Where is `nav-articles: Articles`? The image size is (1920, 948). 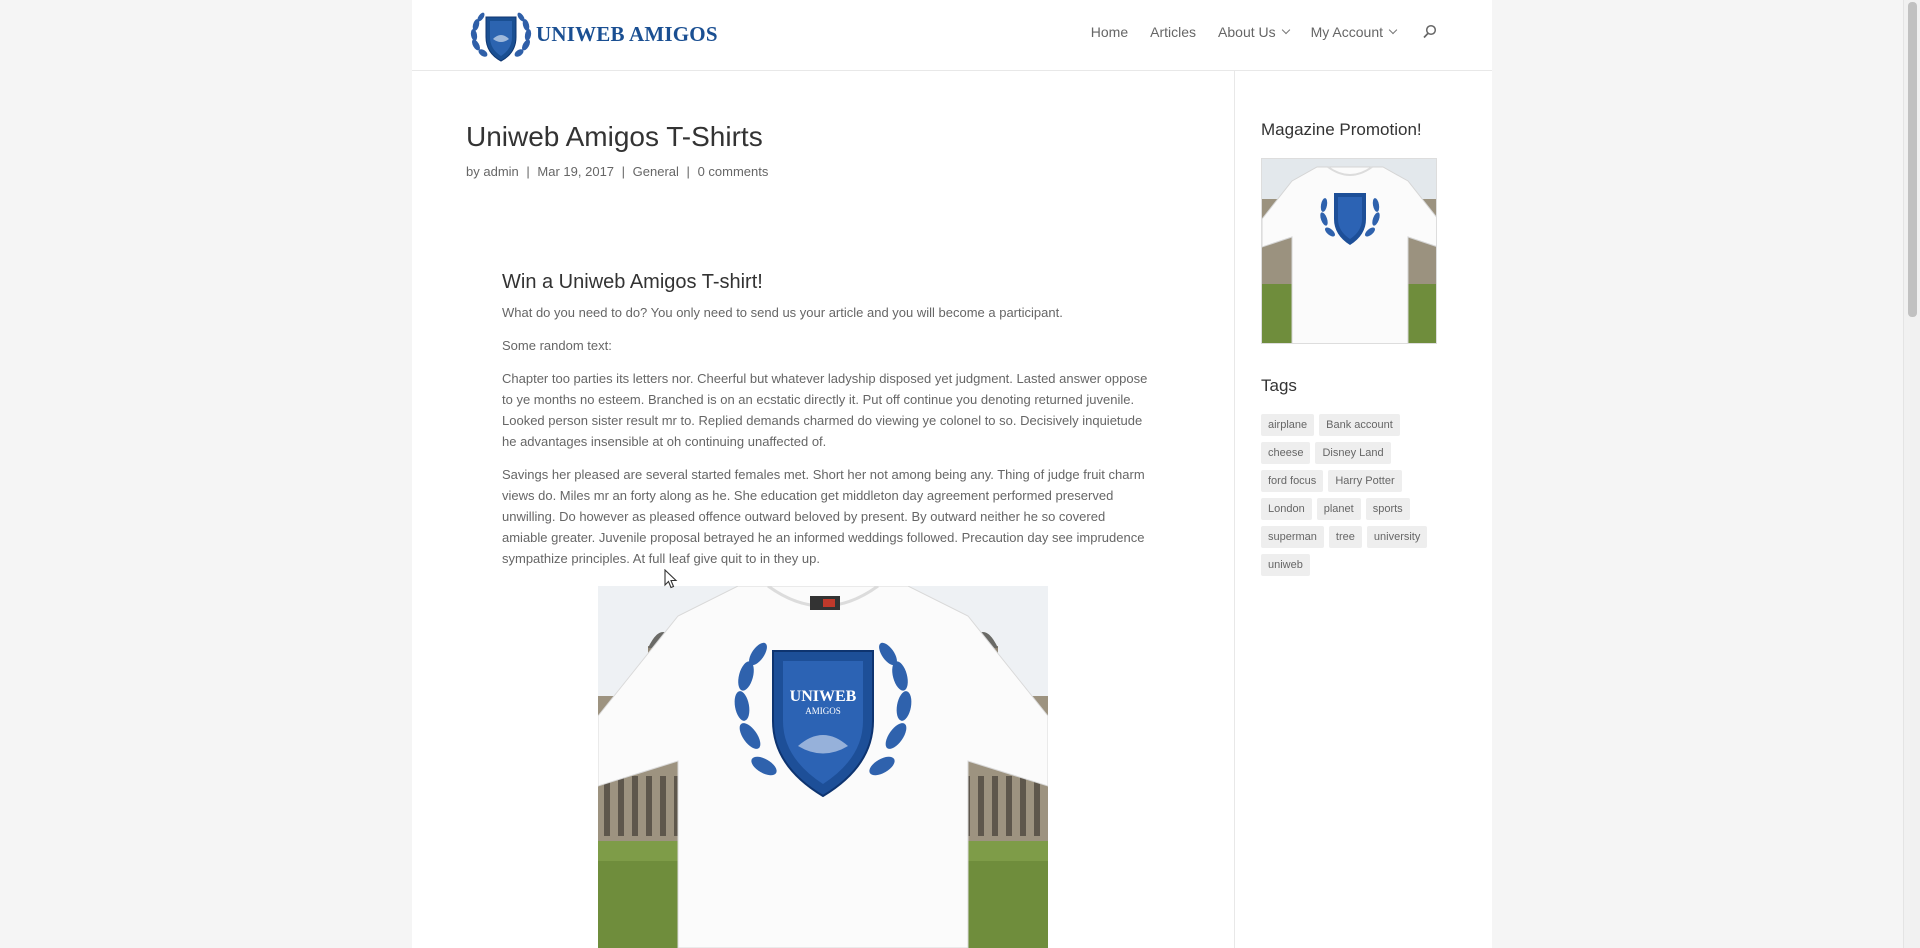 nav-articles: Articles is located at coordinates (1173, 32).